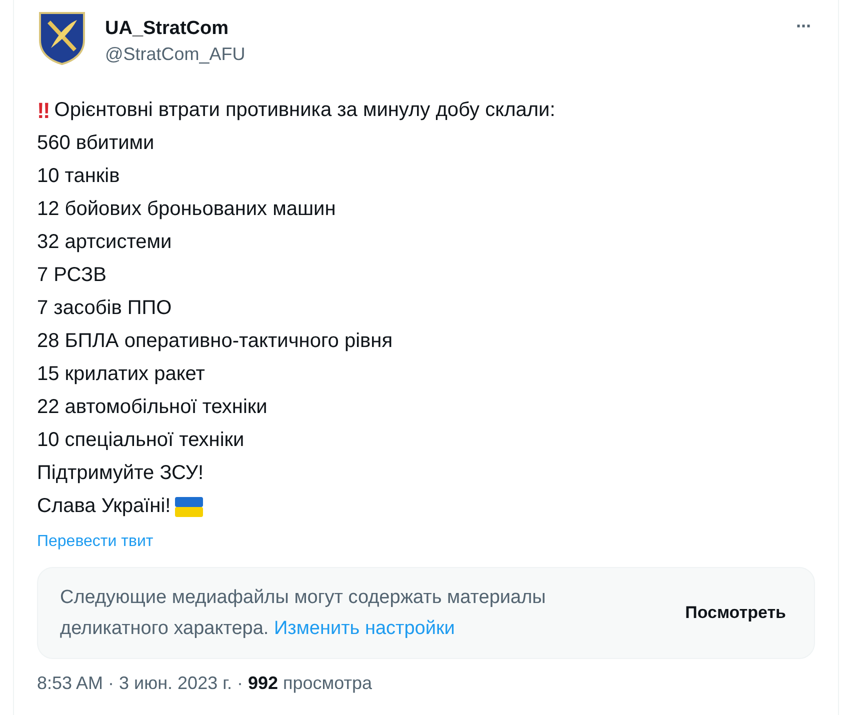  I want to click on tweet-line: 560 вбитими, so click(95, 143).